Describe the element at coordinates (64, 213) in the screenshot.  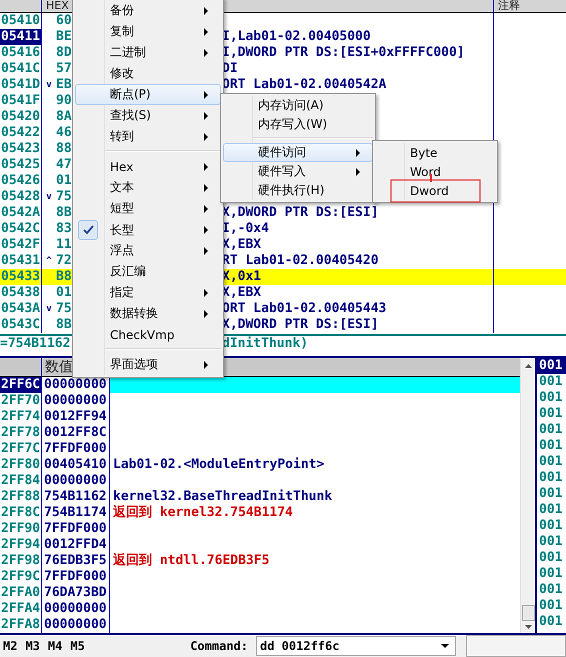
I see `hex-cell: 8B` at that location.